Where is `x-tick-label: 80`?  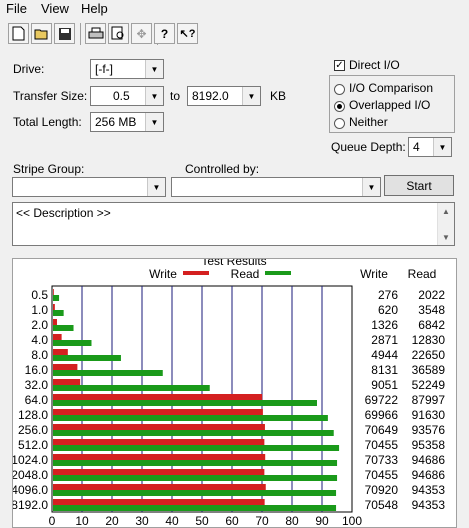
x-tick-label: 80 is located at coordinates (292, 520).